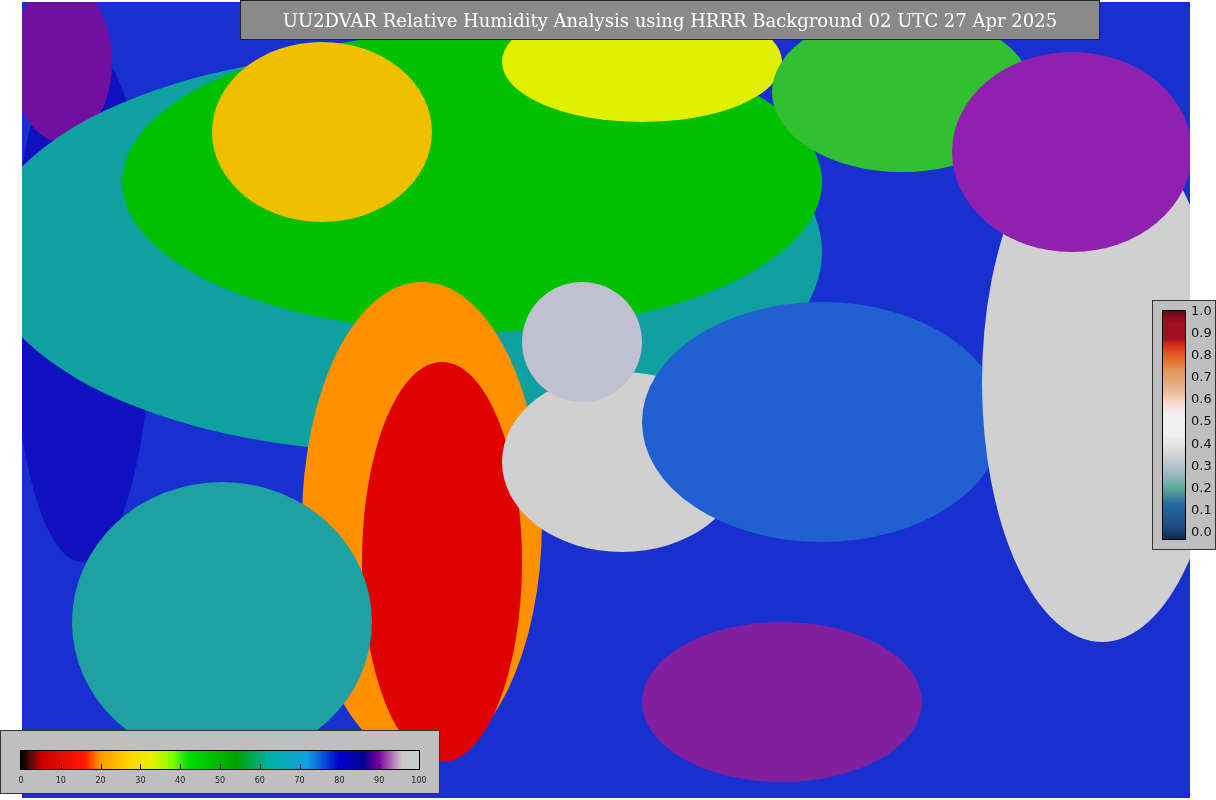  Describe the element at coordinates (259, 780) in the screenshot. I see `scale-label: 60` at that location.